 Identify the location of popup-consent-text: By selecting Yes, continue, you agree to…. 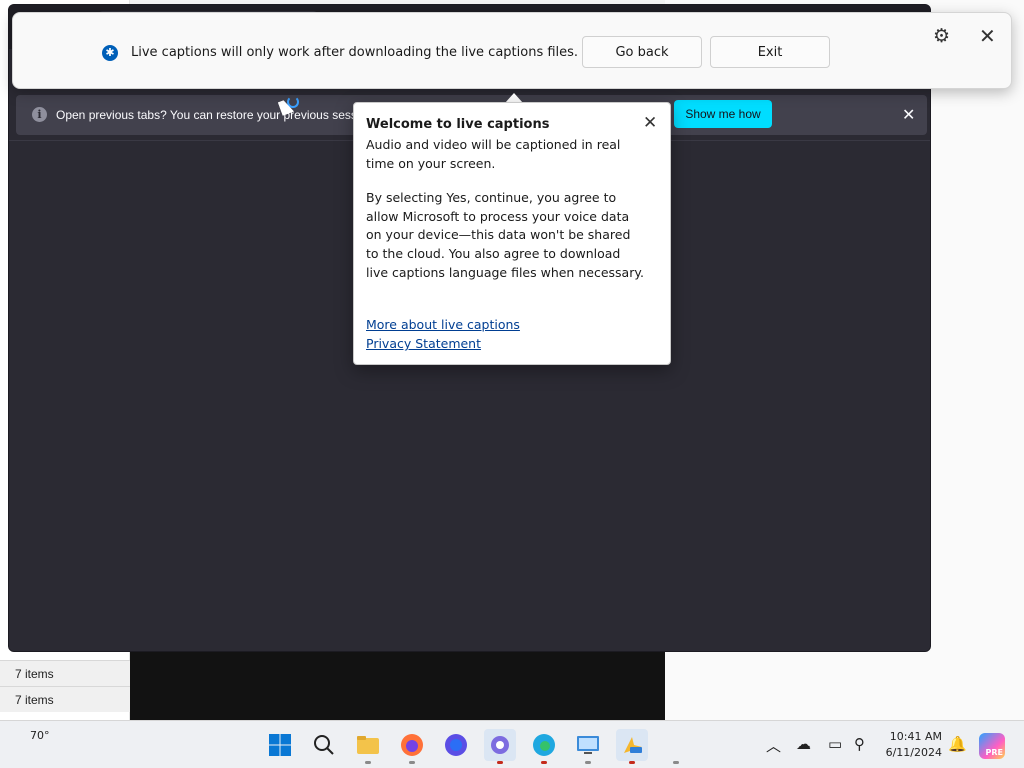
(505, 235).